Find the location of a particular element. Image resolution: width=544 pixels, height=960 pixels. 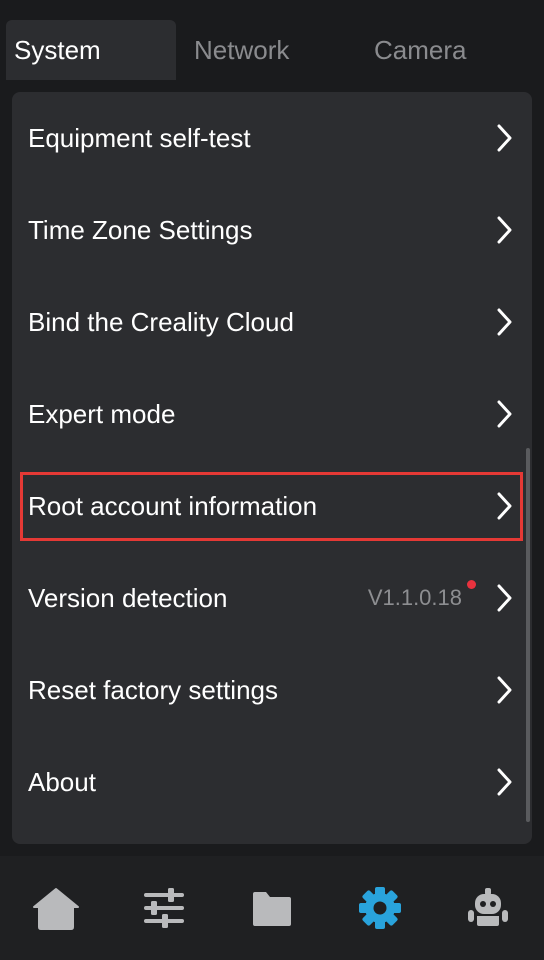

menu-item-bind-creality-cloud: Bind the Creality Cloud is located at coordinates (272, 322).